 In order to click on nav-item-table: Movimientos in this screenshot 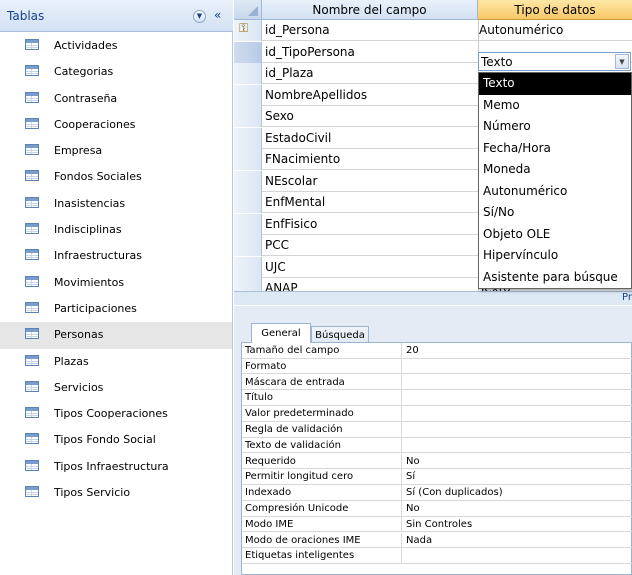, I will do `click(116, 283)`.